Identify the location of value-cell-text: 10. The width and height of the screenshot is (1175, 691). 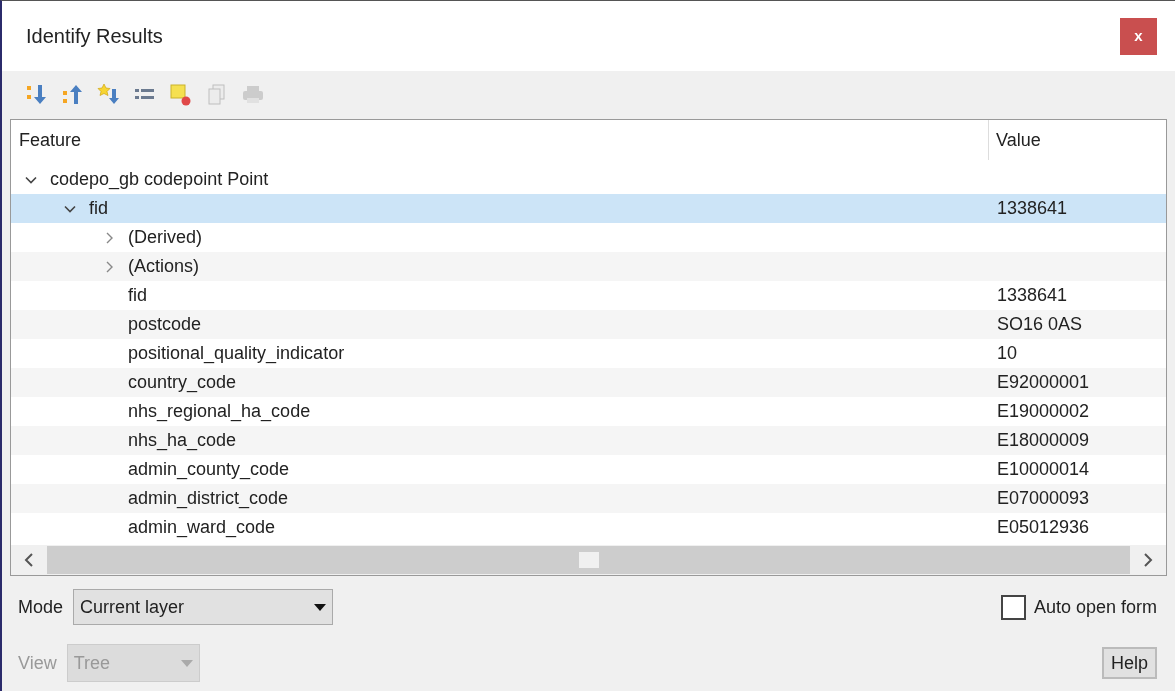
(1007, 353).